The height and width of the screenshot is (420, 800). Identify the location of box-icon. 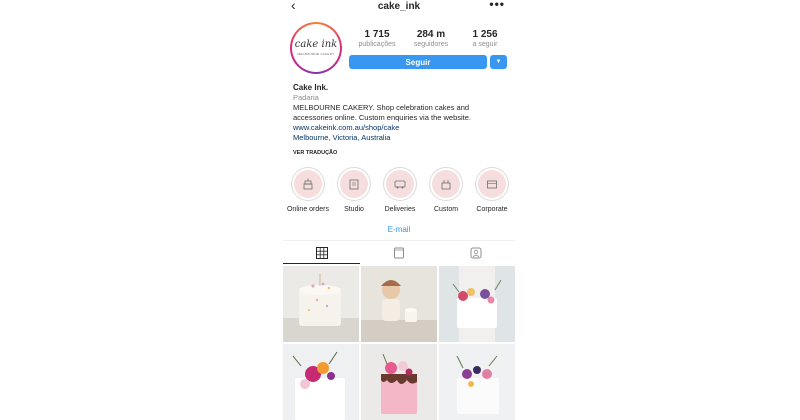
(492, 184).